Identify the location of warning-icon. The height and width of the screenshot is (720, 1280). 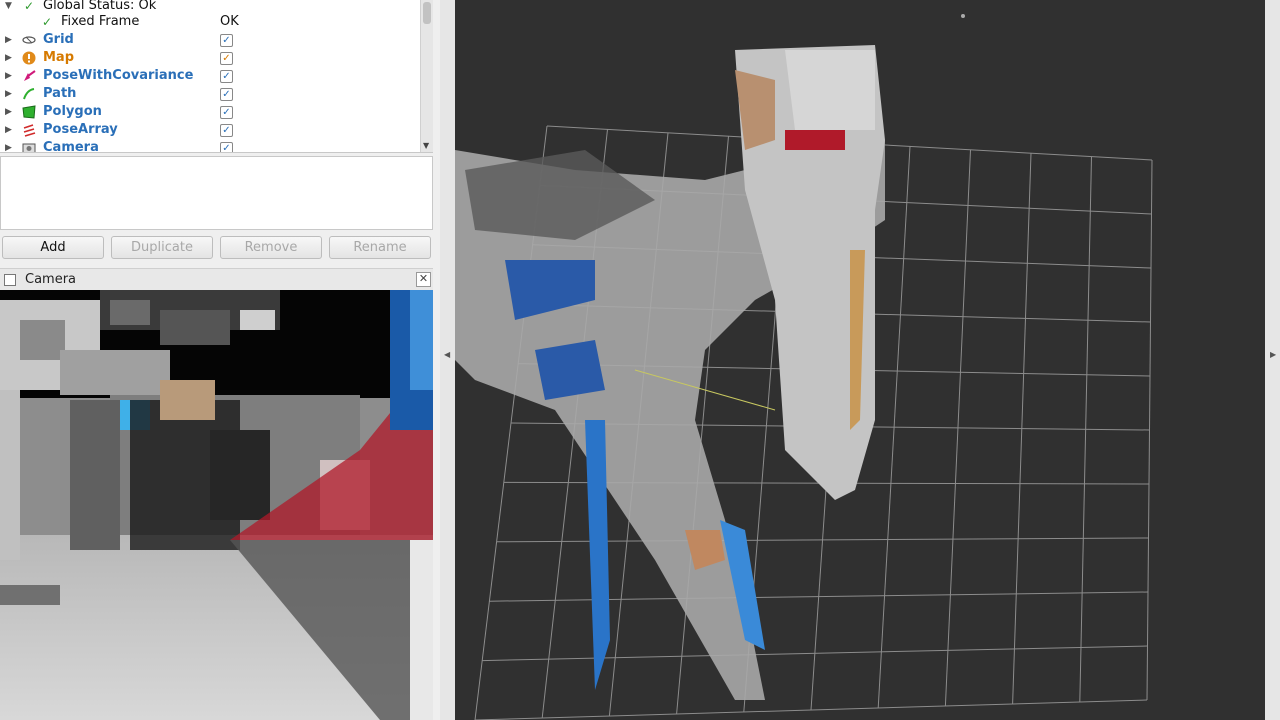
(29, 58).